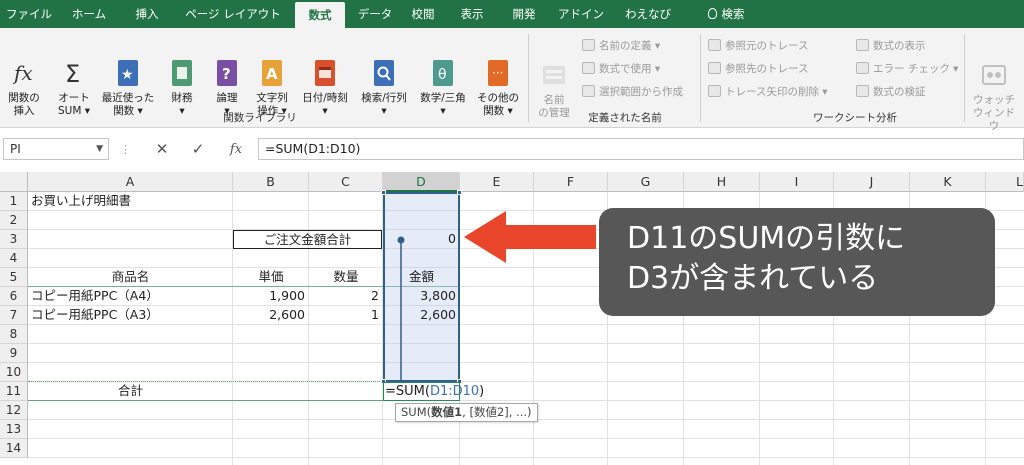 The height and width of the screenshot is (465, 1024). I want to click on row-header-1: 1, so click(14, 201).